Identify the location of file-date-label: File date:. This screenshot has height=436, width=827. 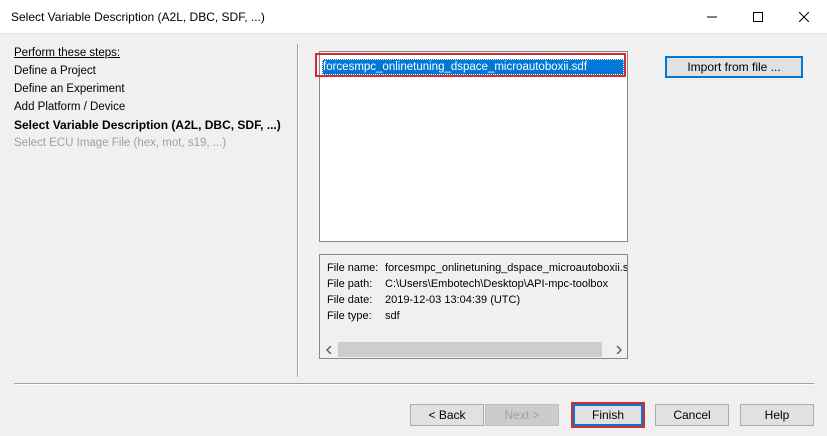
(350, 300).